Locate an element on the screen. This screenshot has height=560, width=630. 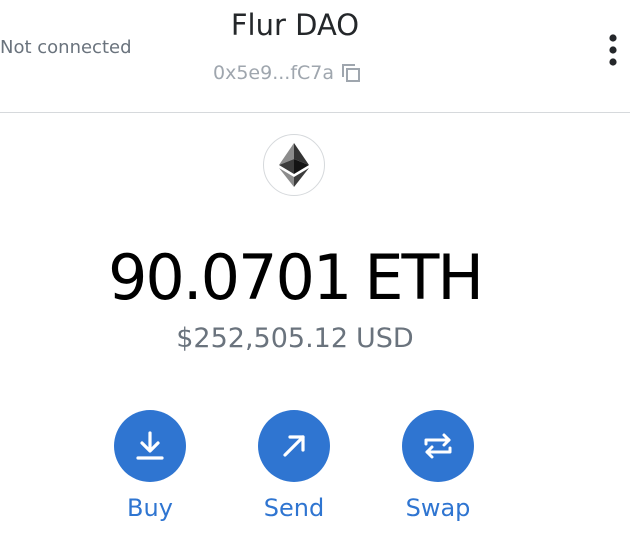
kebab-menu-icon is located at coordinates (613, 50).